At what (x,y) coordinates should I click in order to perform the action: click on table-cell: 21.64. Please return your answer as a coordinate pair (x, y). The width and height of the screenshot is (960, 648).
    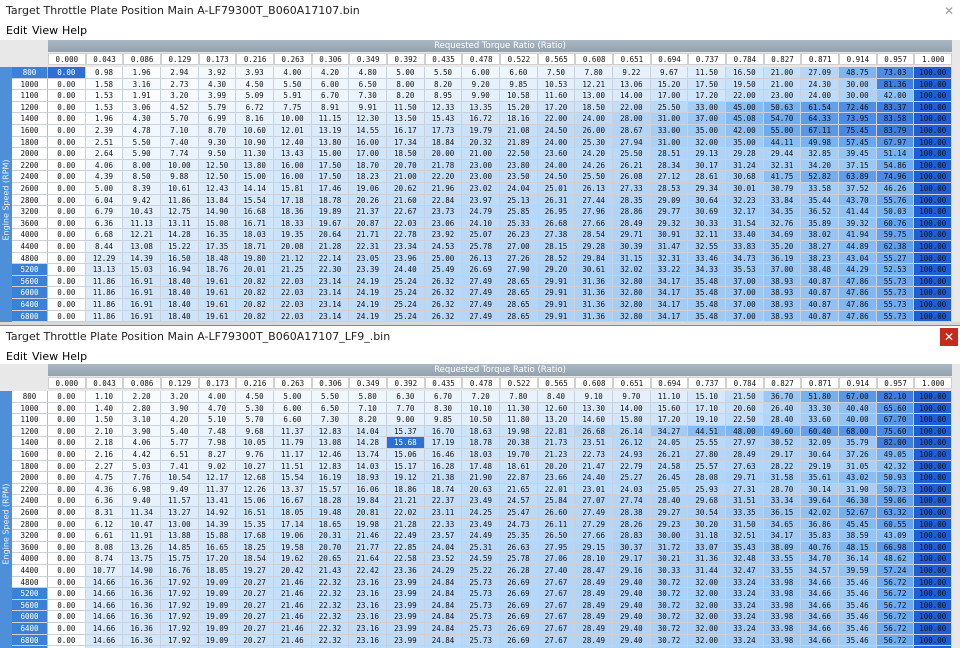
    Looking at the image, I should click on (368, 559).